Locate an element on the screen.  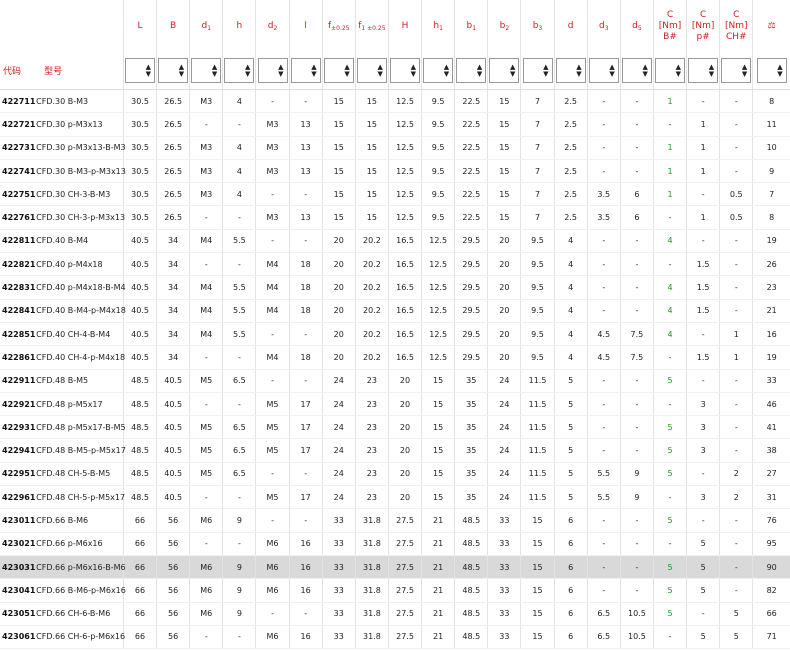
cell-f025: 15 is located at coordinates (338, 124).